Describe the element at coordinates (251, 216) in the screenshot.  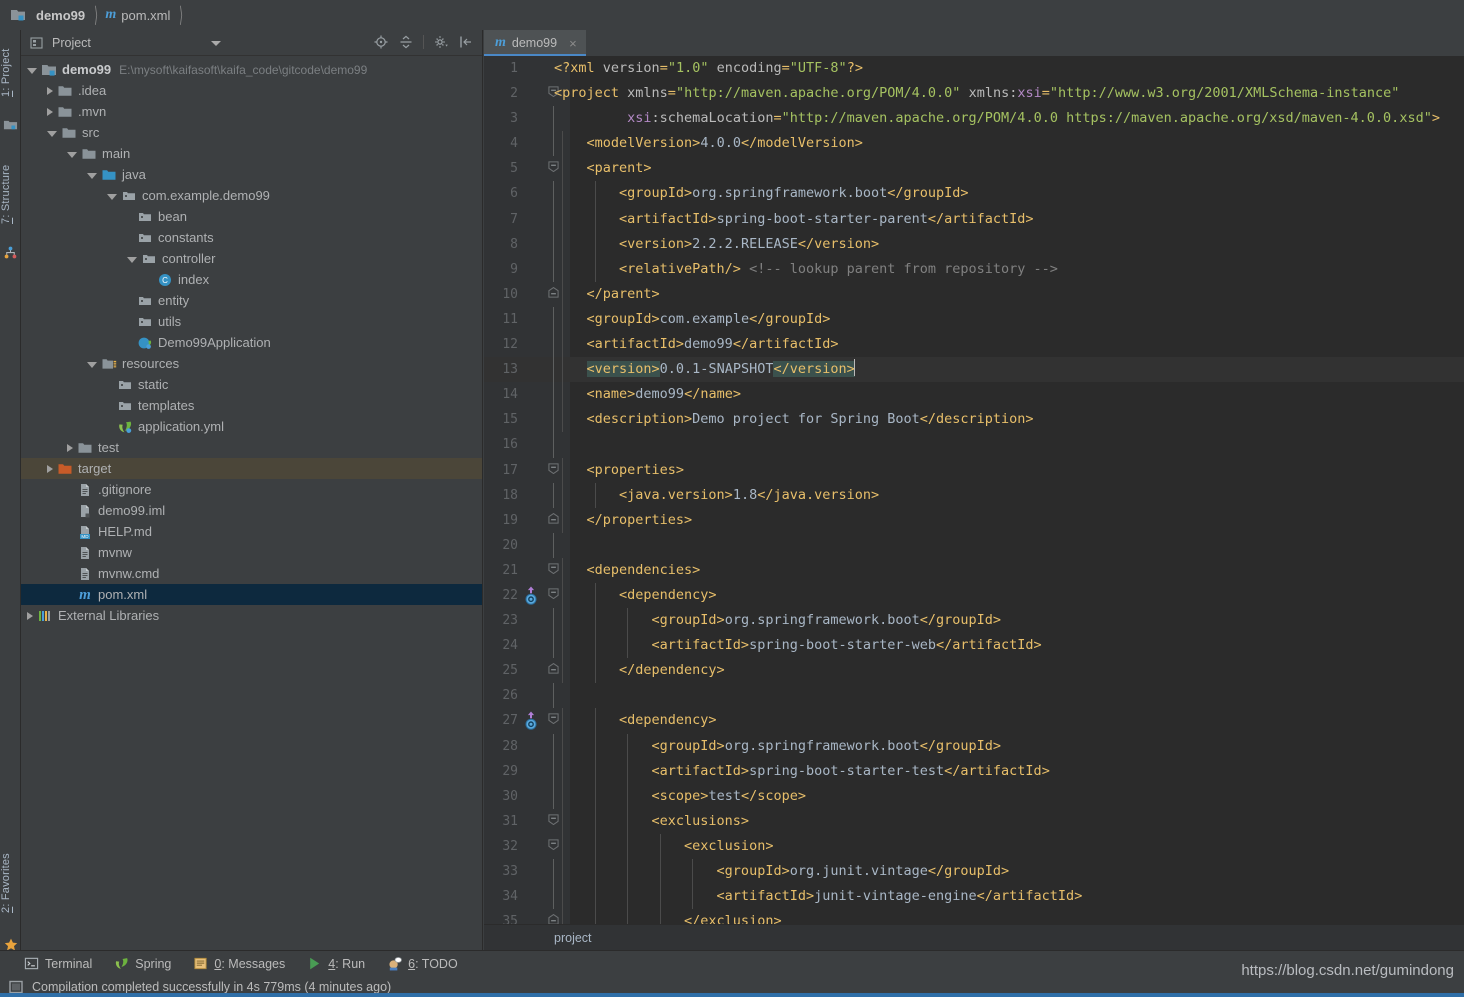
I see `tree-item-bean: bean` at that location.